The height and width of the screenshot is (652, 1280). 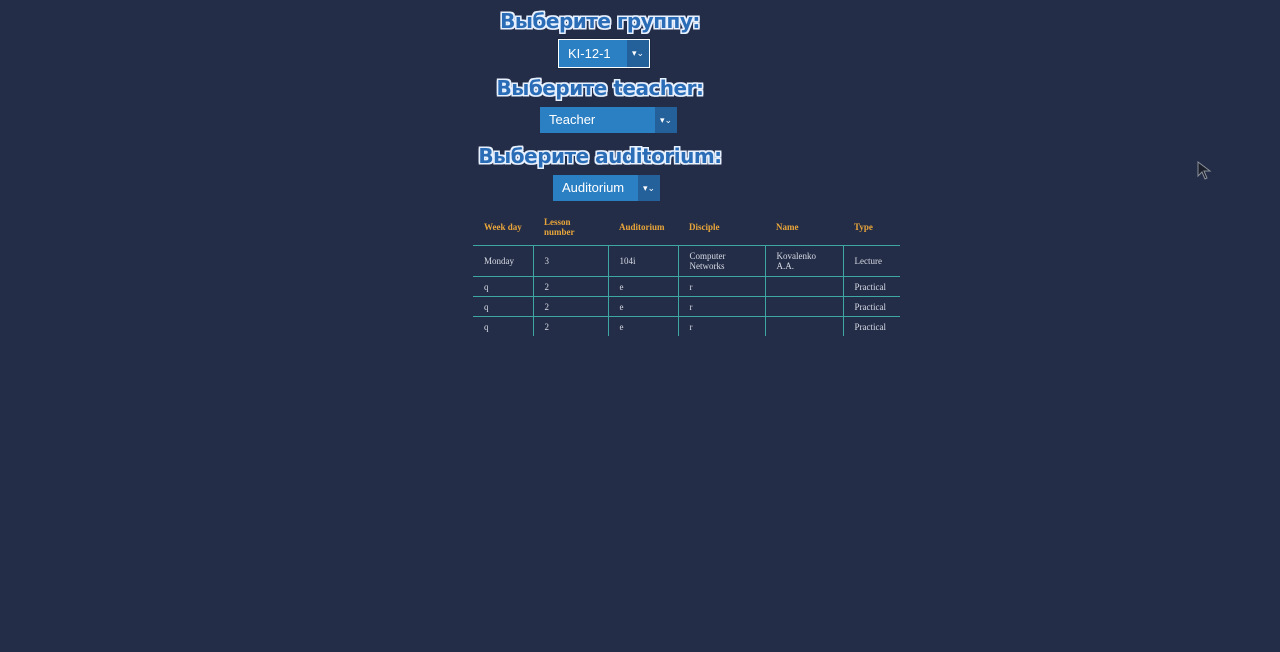 What do you see at coordinates (593, 187) in the screenshot?
I see `auditorium-select-value: Auditorium` at bounding box center [593, 187].